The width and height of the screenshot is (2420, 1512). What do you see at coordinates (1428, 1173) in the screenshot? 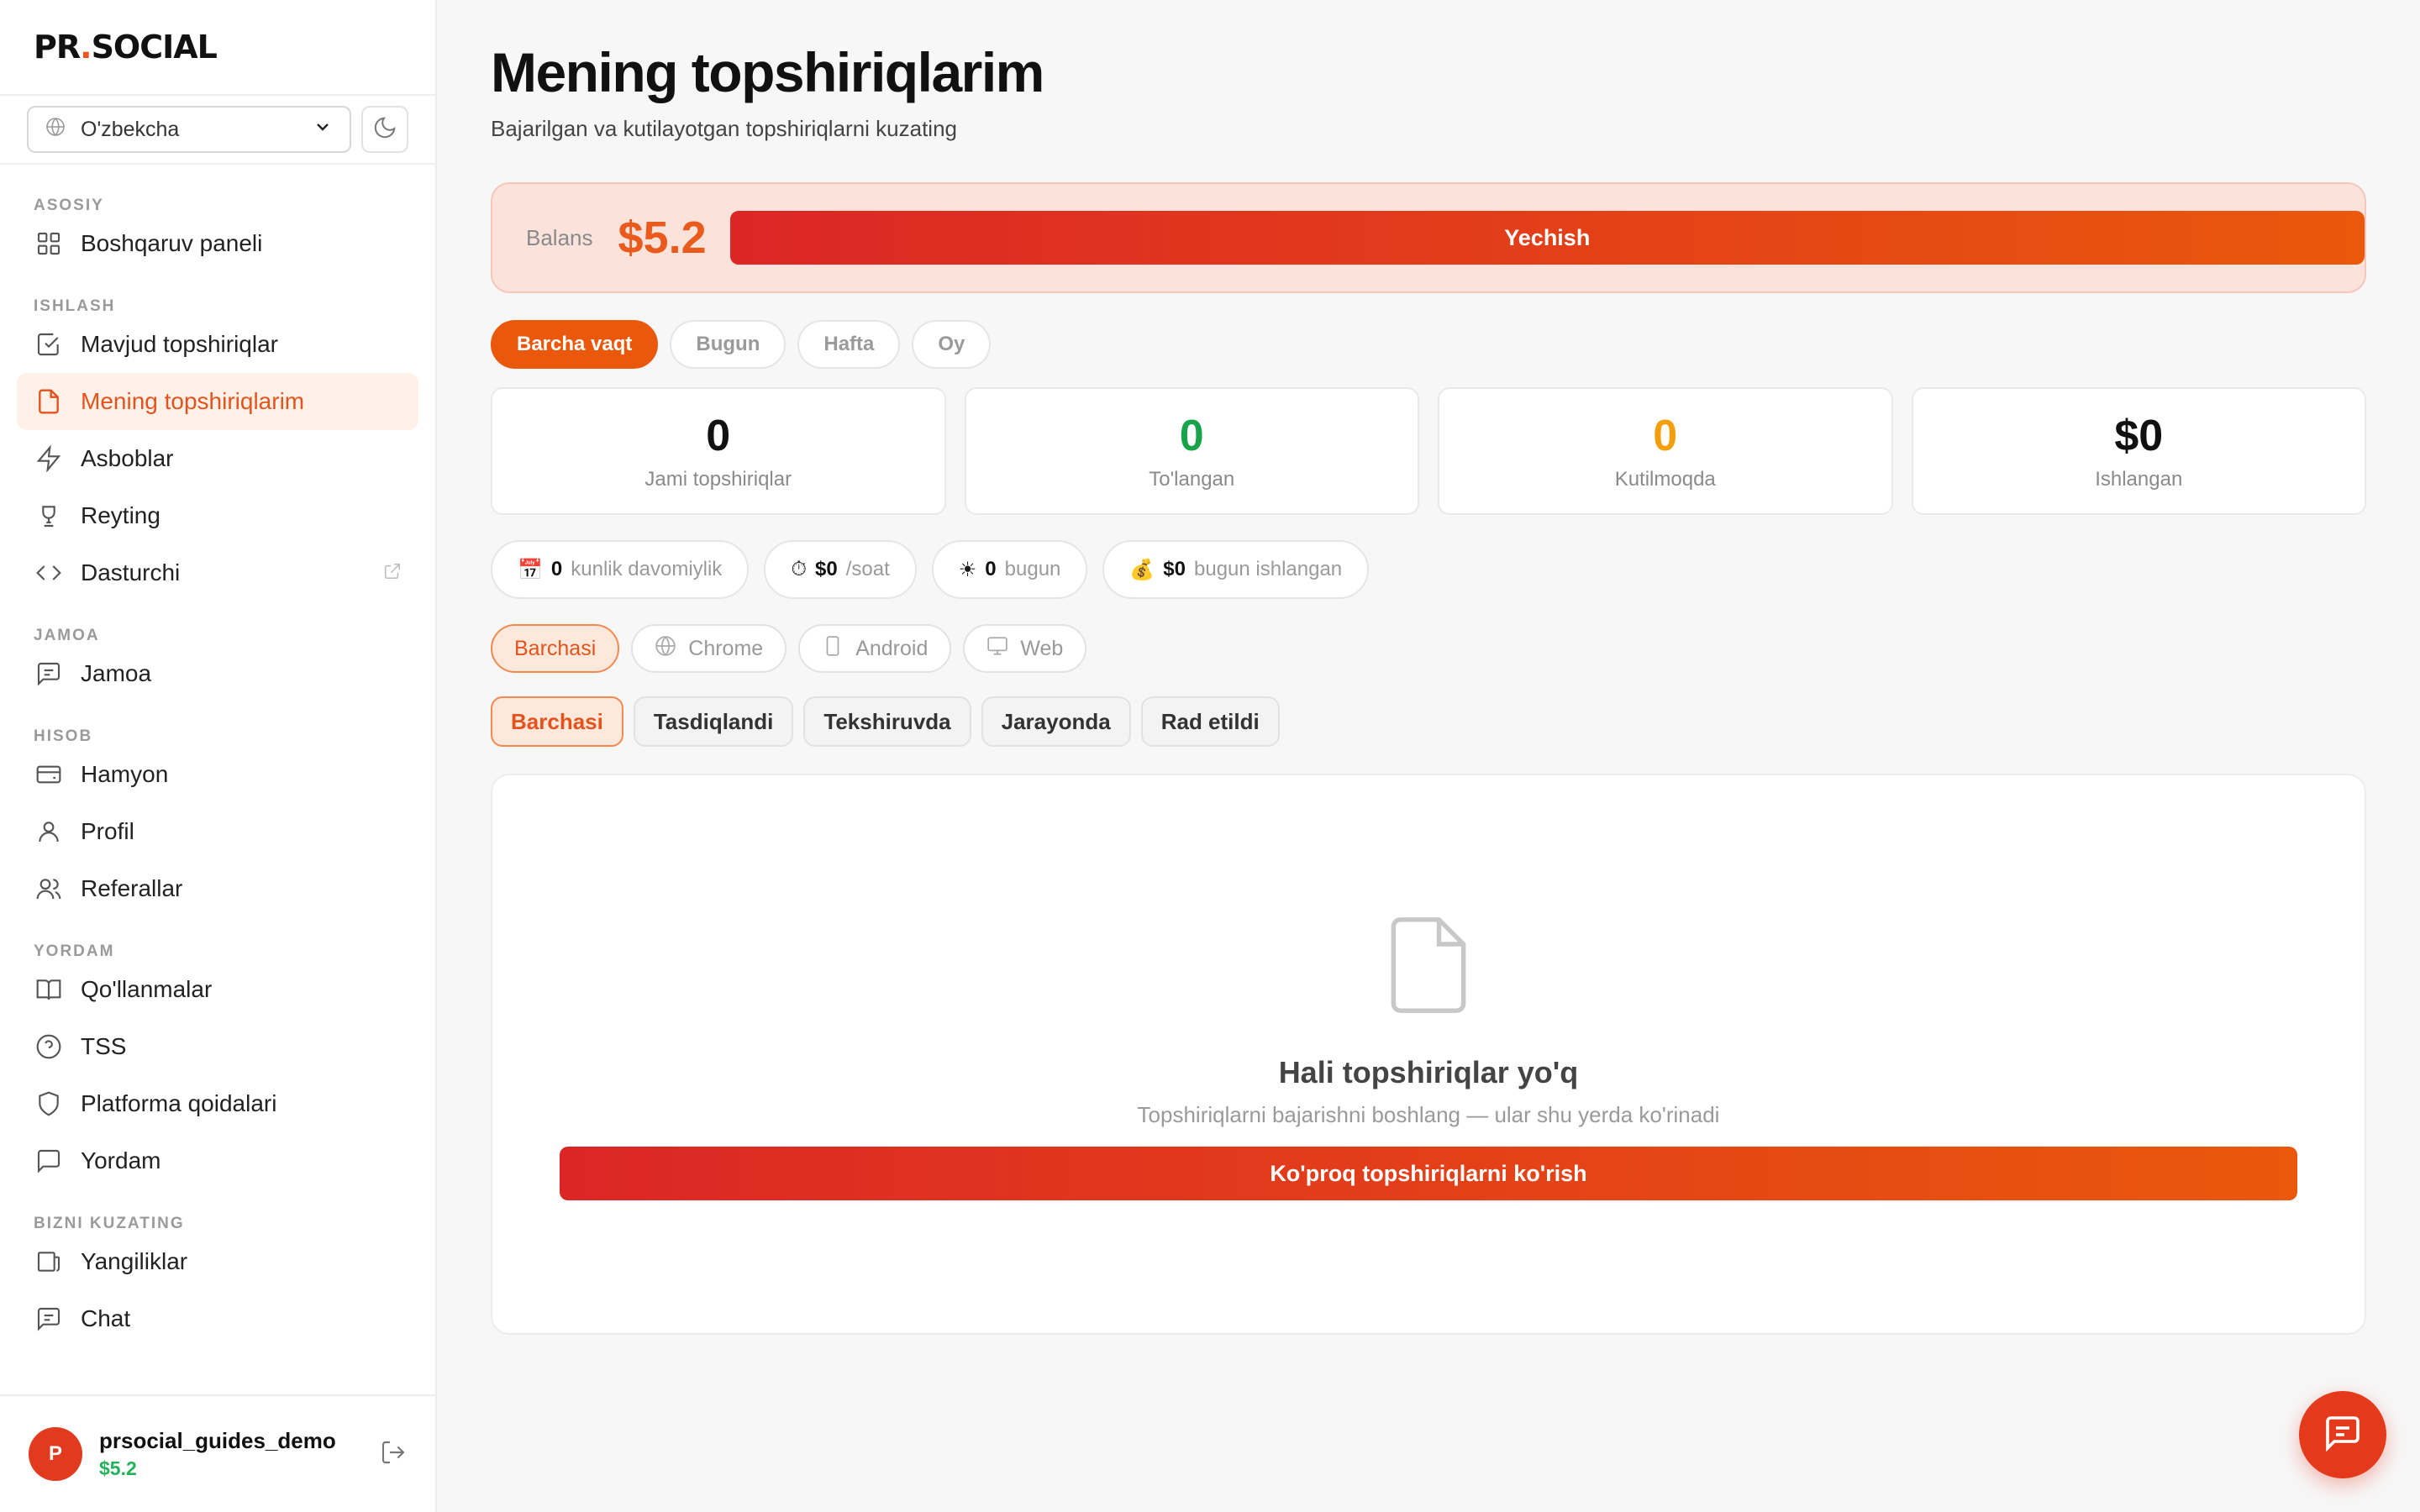
I see `view-more-tasks-button: Ko'proq topshiriqlarni ko'rish` at bounding box center [1428, 1173].